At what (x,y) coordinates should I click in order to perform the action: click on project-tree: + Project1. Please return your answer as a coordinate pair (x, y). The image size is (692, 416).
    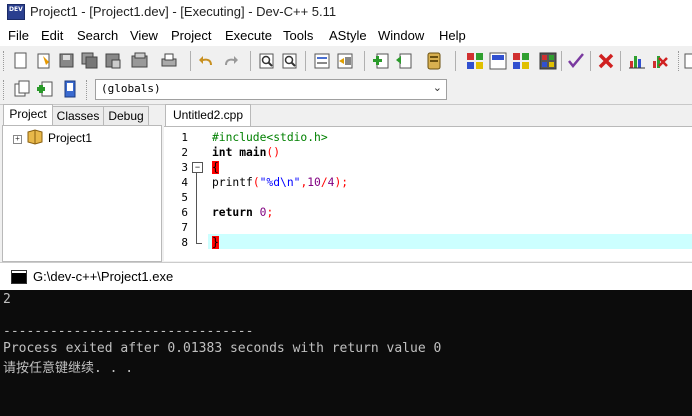
    Looking at the image, I should click on (82, 193).